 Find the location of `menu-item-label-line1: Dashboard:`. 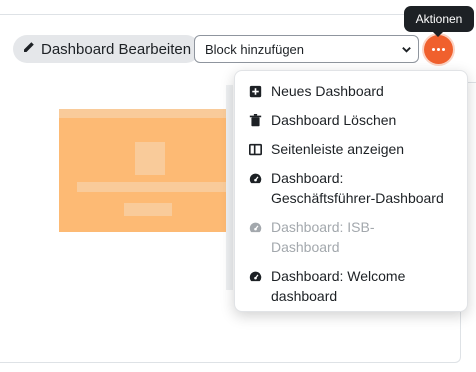

menu-item-label-line1: Dashboard: is located at coordinates (307, 178).